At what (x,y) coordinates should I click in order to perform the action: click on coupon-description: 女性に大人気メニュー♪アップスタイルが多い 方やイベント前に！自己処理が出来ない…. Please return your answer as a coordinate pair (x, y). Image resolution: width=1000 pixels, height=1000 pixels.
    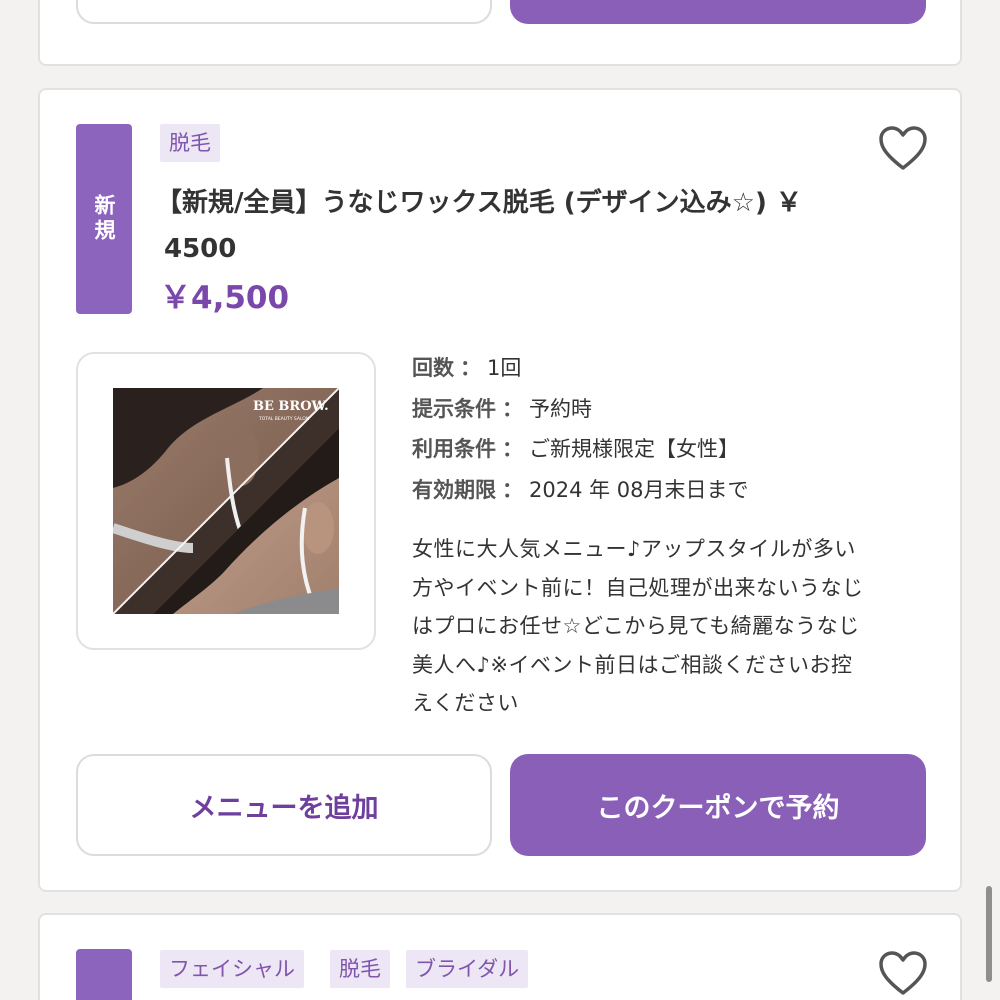
    Looking at the image, I should click on (671, 626).